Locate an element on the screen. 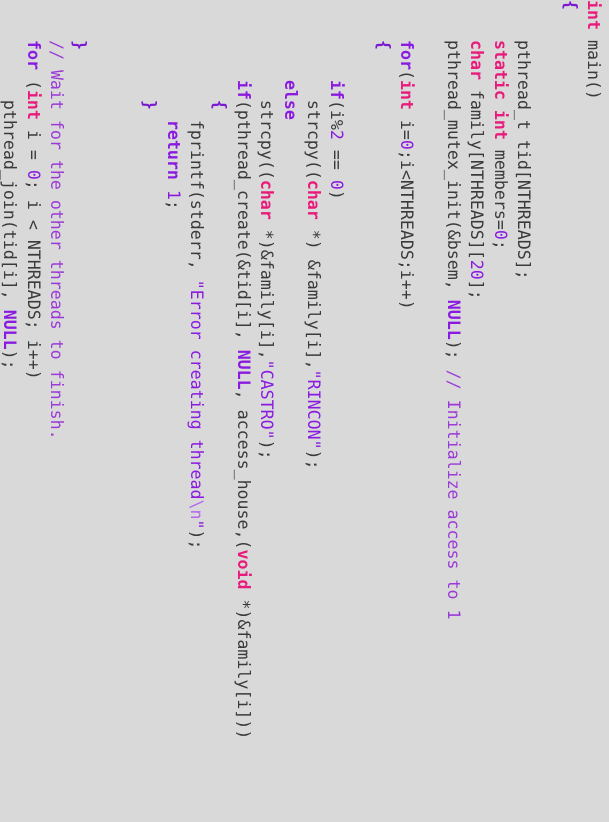 The image size is (609, 822). code-token: 1 is located at coordinates (173, 194).